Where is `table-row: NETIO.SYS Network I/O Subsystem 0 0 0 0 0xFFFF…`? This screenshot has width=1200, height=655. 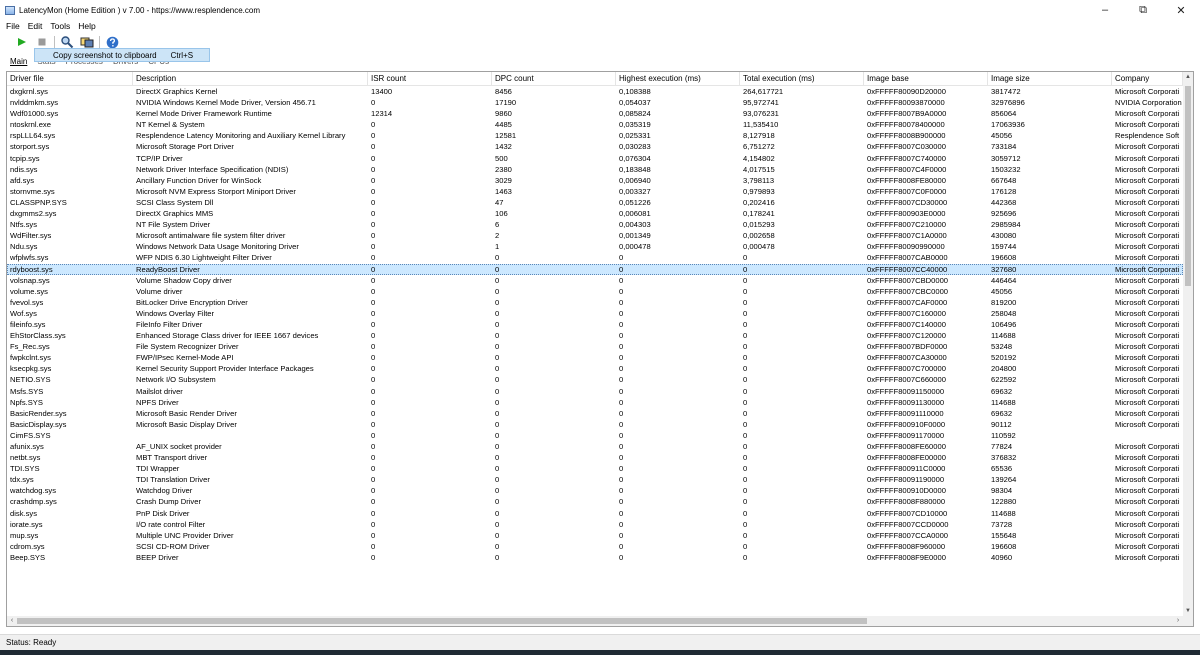
table-row: NETIO.SYS Network I/O Subsystem 0 0 0 0 0xFFFF… is located at coordinates (595, 379).